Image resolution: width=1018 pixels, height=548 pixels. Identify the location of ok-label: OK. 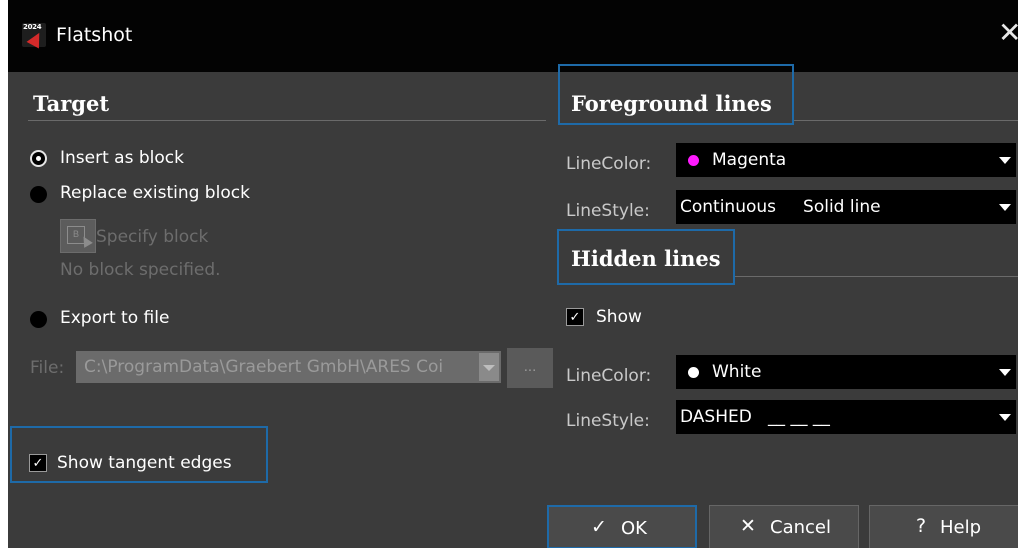
(634, 528).